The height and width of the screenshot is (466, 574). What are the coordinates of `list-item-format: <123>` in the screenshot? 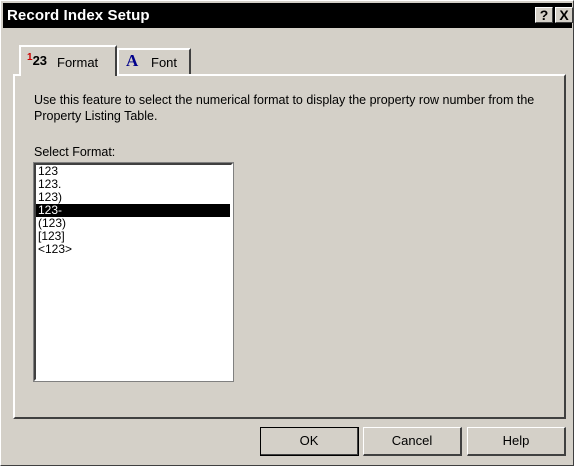 It's located at (133, 249).